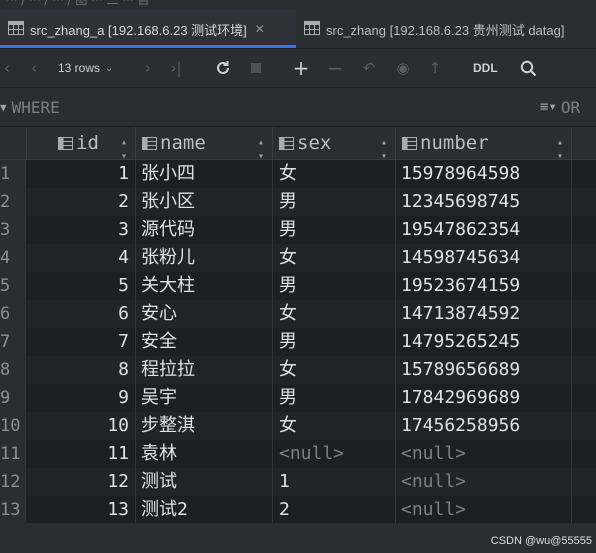 Image resolution: width=596 pixels, height=553 pixels. I want to click on next-page-icon: ›, so click(148, 68).